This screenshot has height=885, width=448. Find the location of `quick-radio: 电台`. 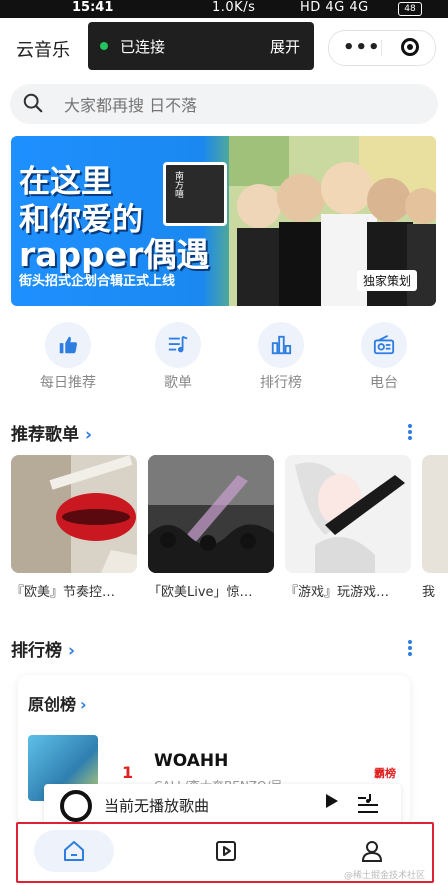

quick-radio: 电台 is located at coordinates (384, 357).